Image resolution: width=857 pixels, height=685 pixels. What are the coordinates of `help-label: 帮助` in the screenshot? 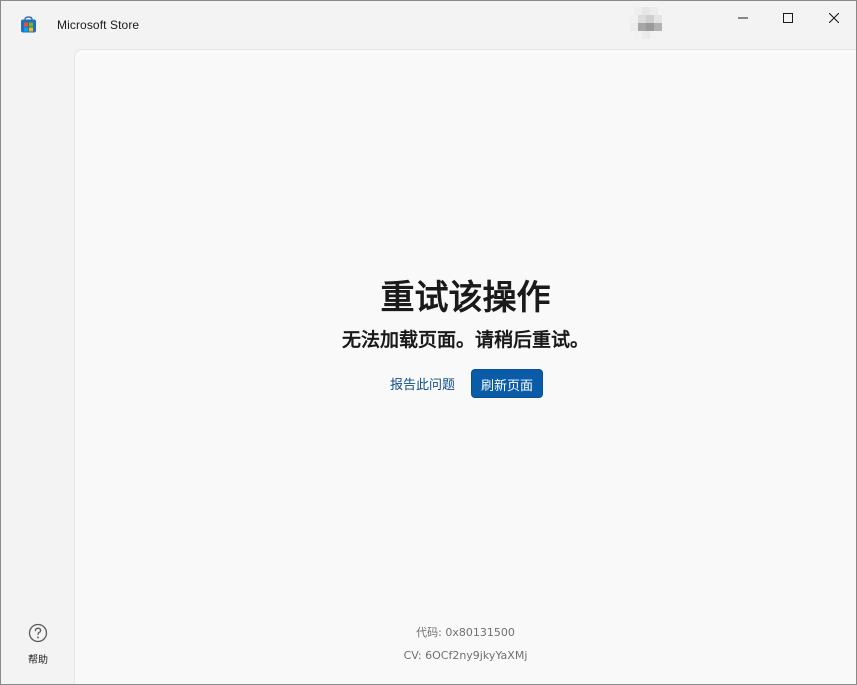 It's located at (38, 660).